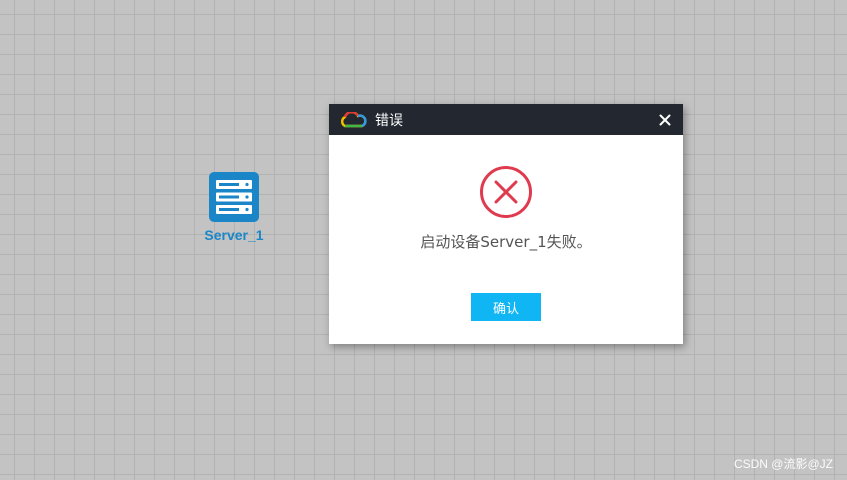 The image size is (847, 480). I want to click on error-message: 启动设备Server_1失败。, so click(506, 242).